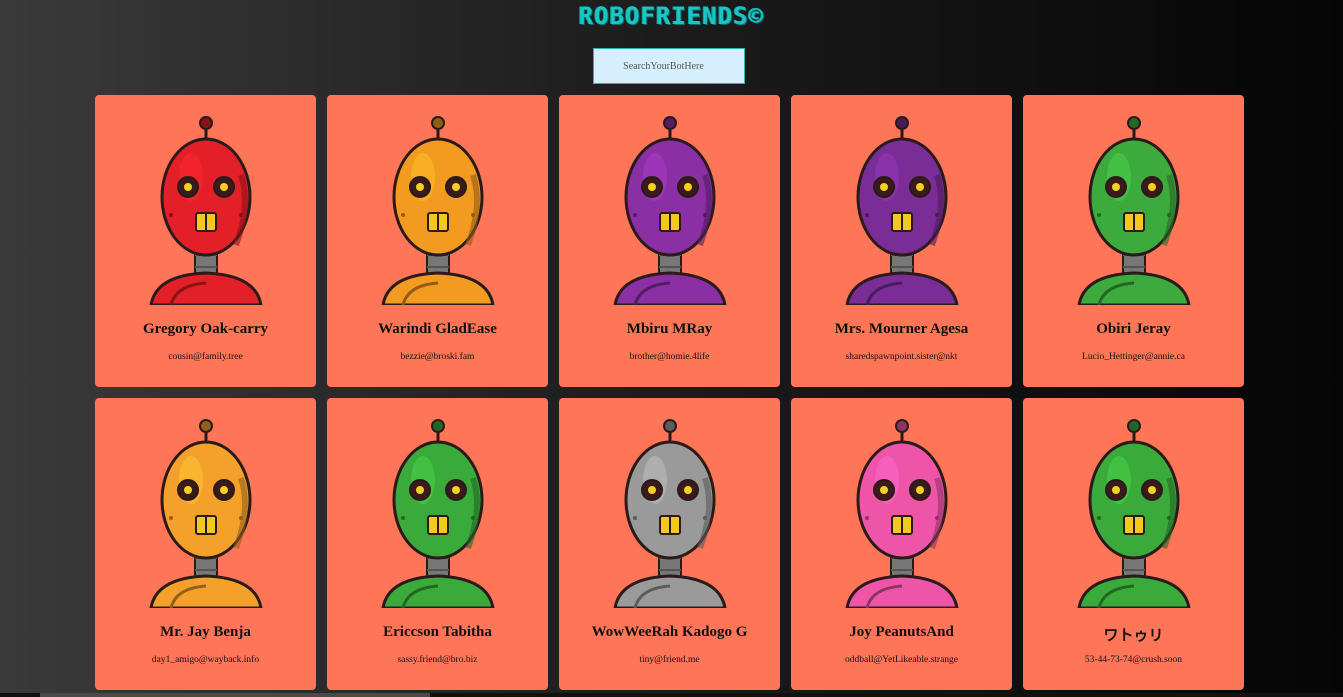  I want to click on red-robot-icon, so click(205, 210).